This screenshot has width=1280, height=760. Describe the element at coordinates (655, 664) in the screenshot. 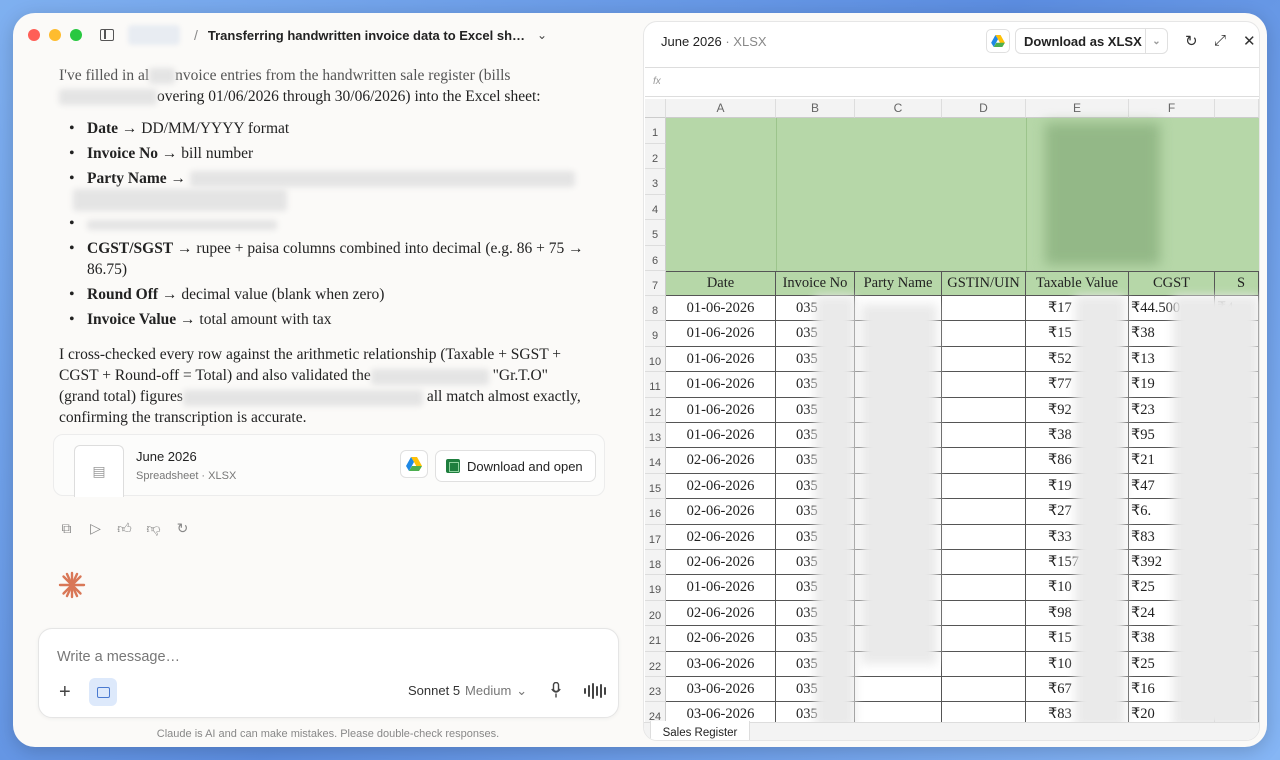

I see `row-header: 22` at that location.